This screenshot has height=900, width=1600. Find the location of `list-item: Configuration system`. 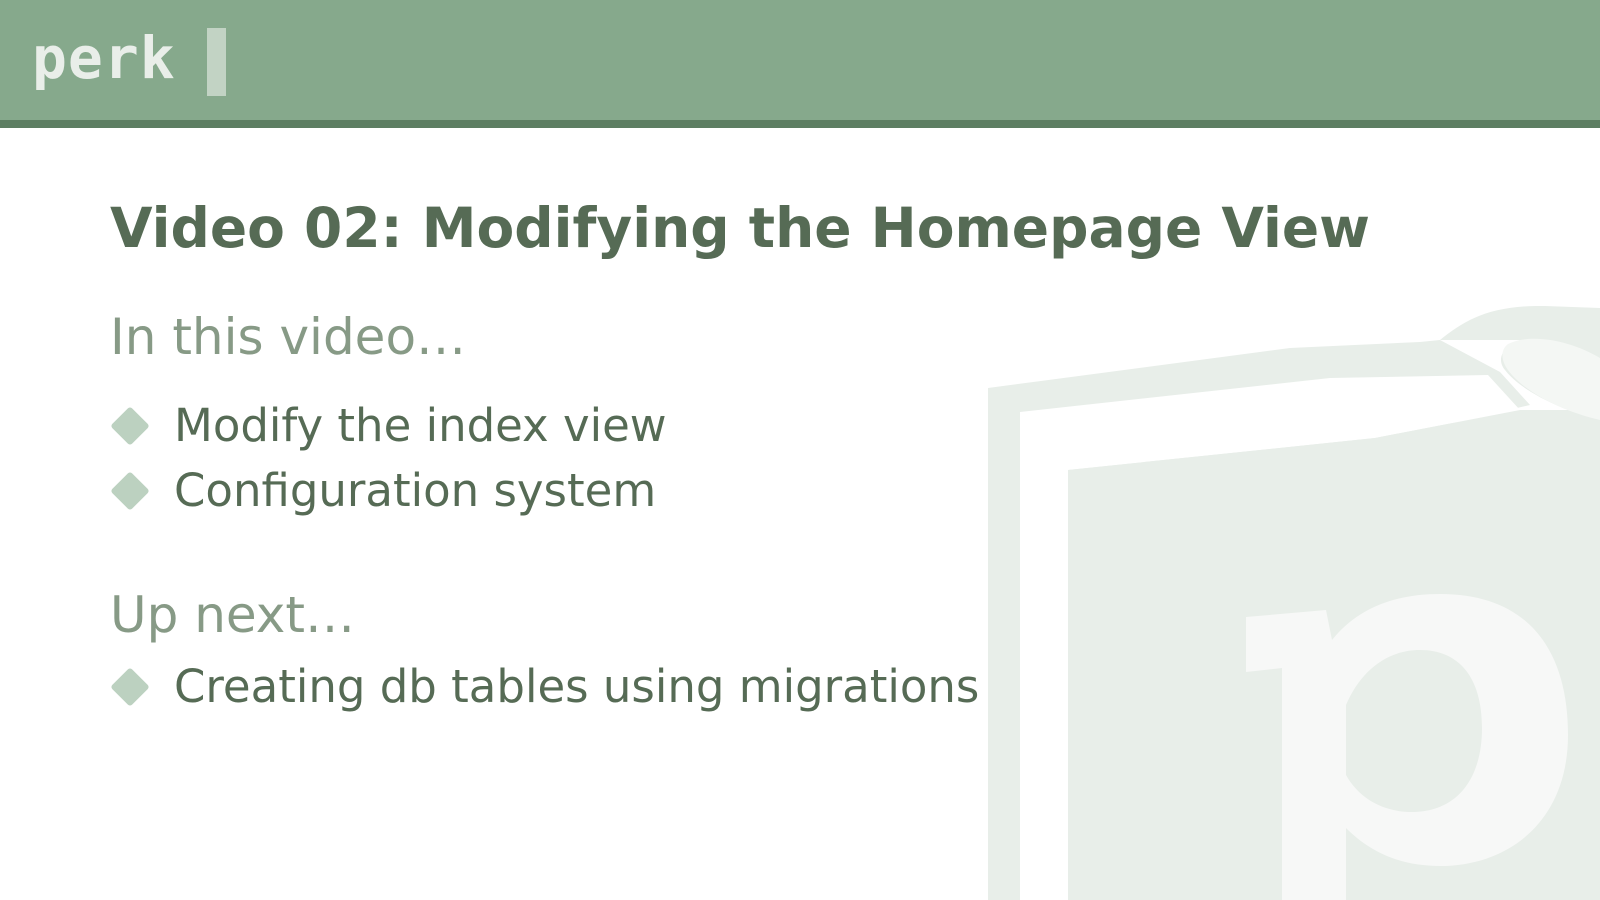

list-item: Configuration system is located at coordinates (383, 491).